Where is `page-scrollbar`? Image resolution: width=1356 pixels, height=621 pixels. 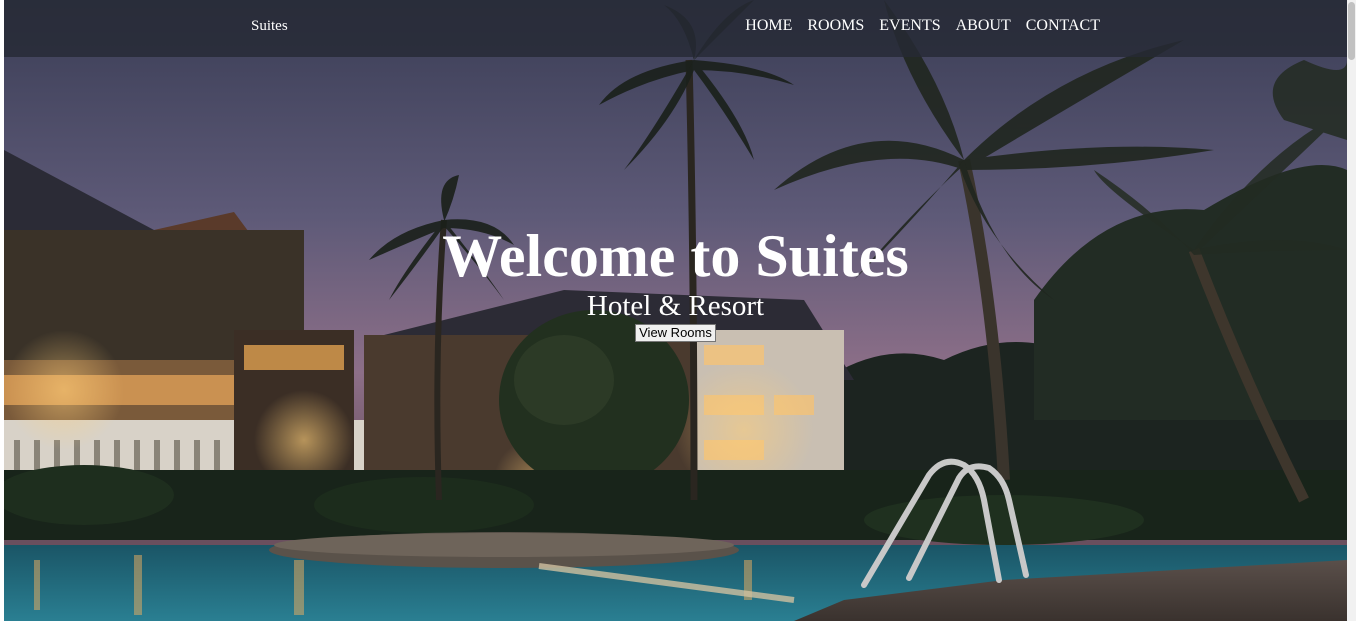
page-scrollbar is located at coordinates (1351, 310).